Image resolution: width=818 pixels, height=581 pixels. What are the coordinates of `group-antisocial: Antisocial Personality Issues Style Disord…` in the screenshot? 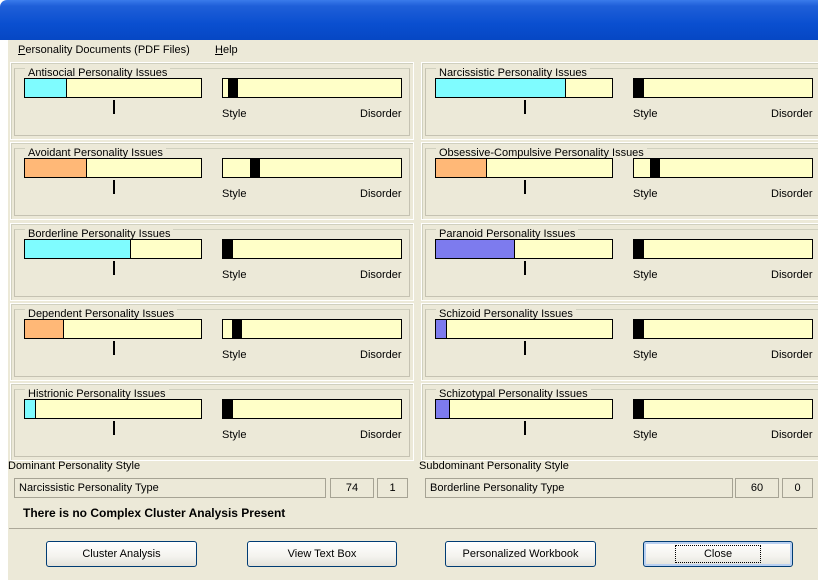 It's located at (212, 101).